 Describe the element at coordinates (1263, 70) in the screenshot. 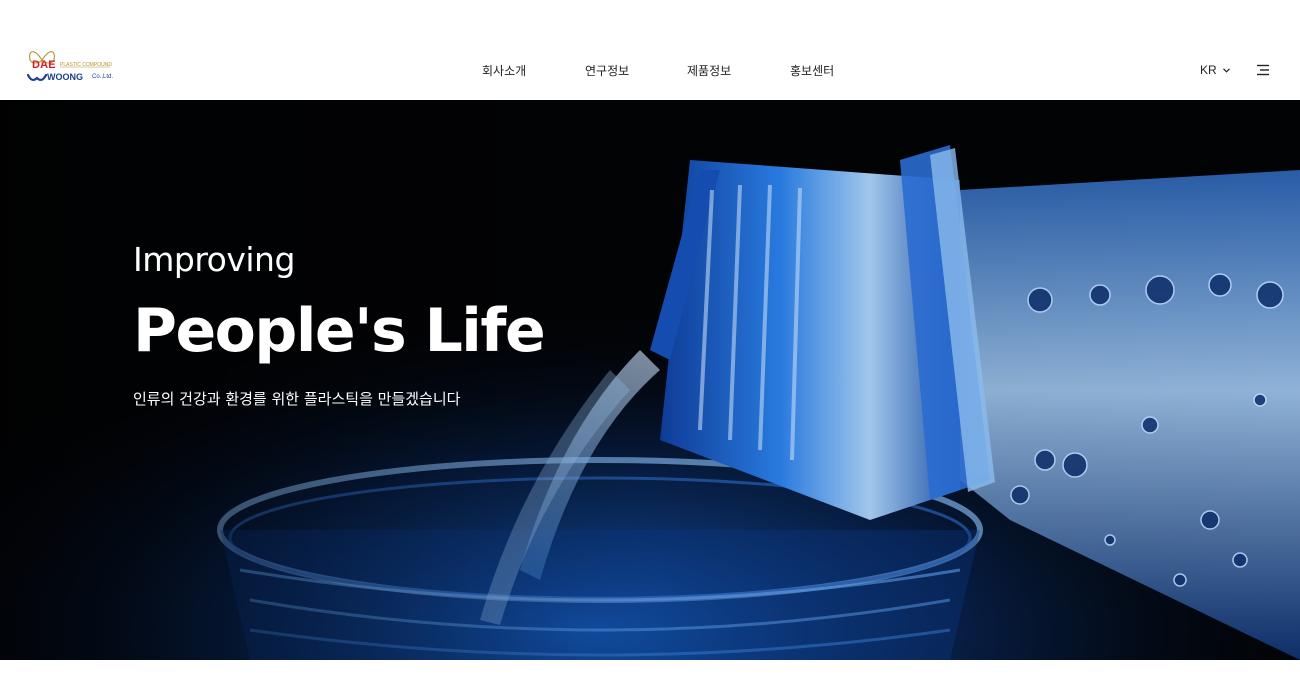

I see `hamburger-menu-icon` at that location.